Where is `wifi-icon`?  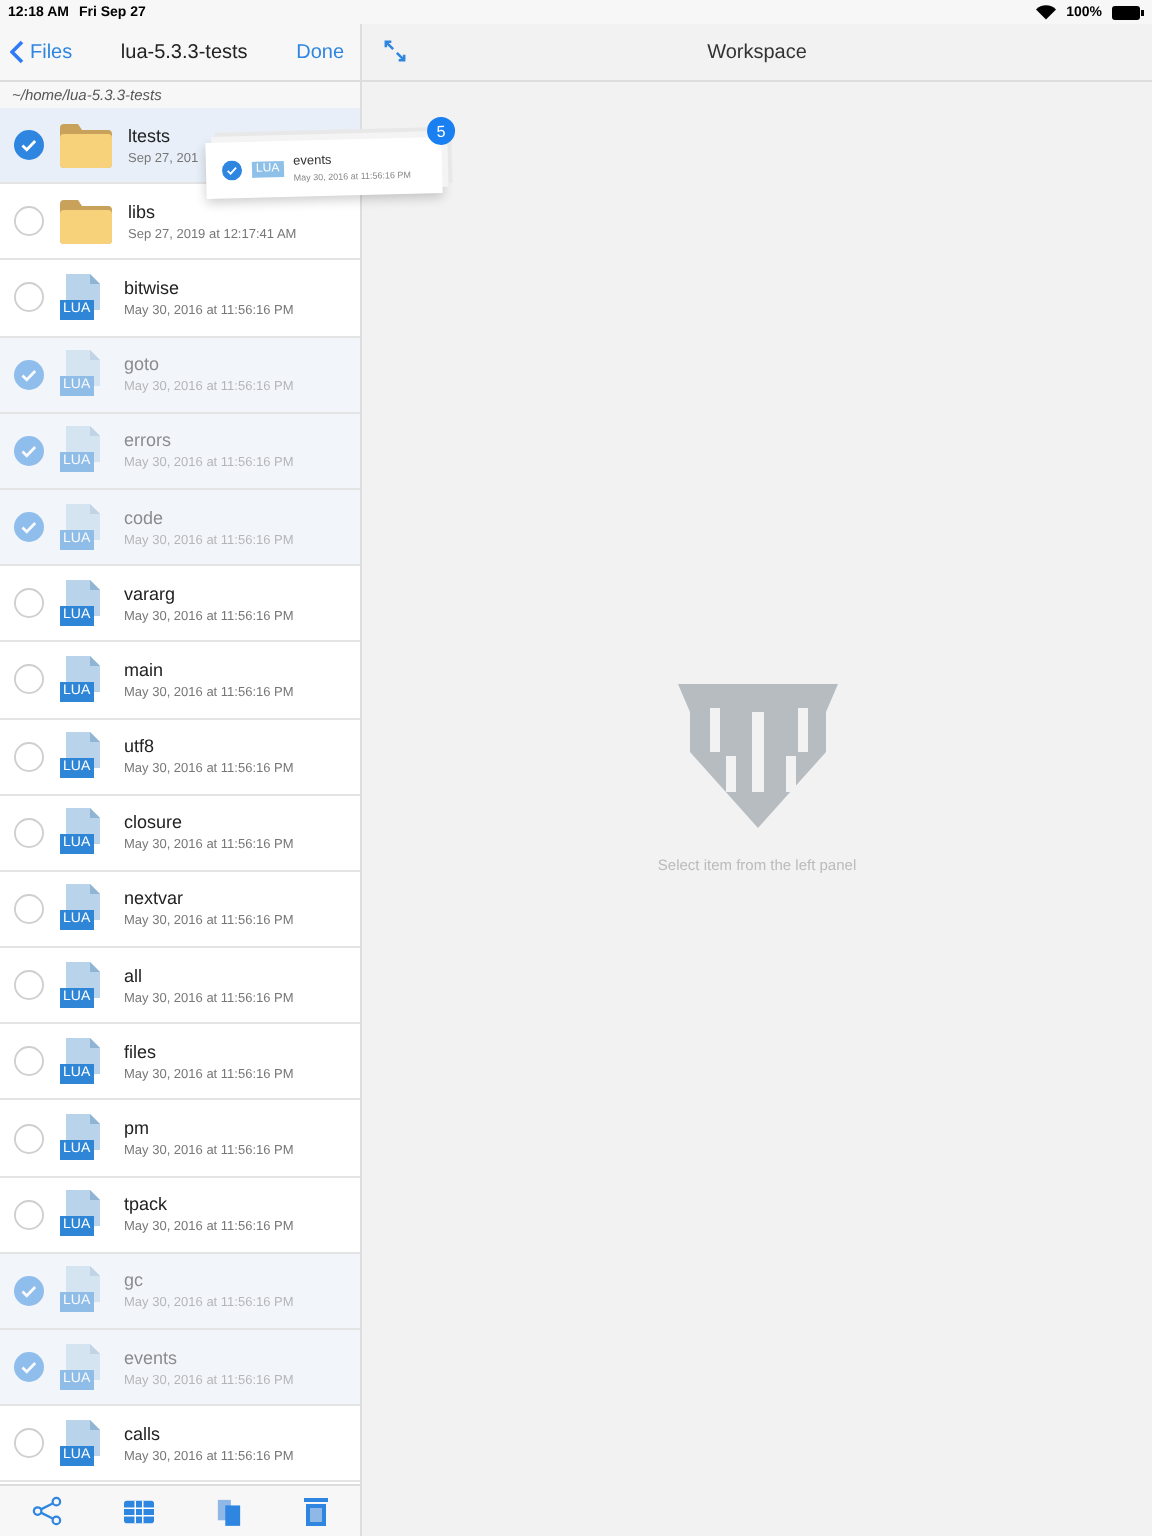 wifi-icon is located at coordinates (1046, 12).